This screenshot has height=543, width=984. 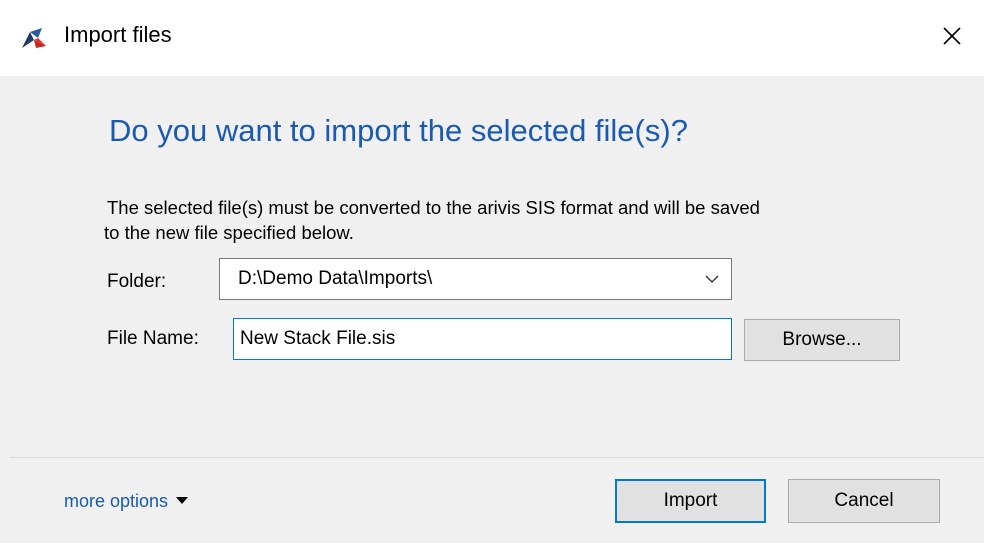 What do you see at coordinates (182, 500) in the screenshot?
I see `caret-down-icon` at bounding box center [182, 500].